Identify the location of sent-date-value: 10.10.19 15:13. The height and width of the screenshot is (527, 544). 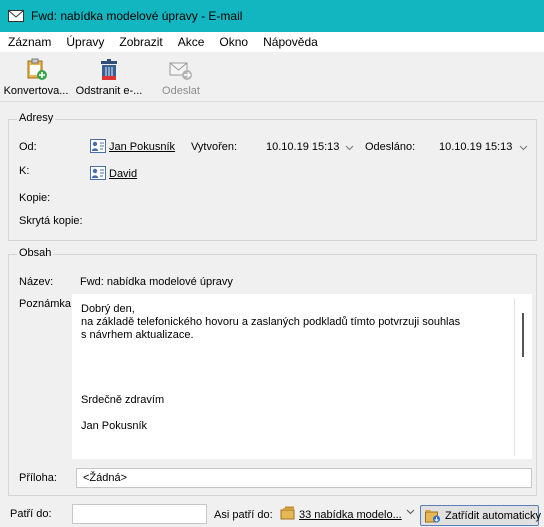
(476, 147).